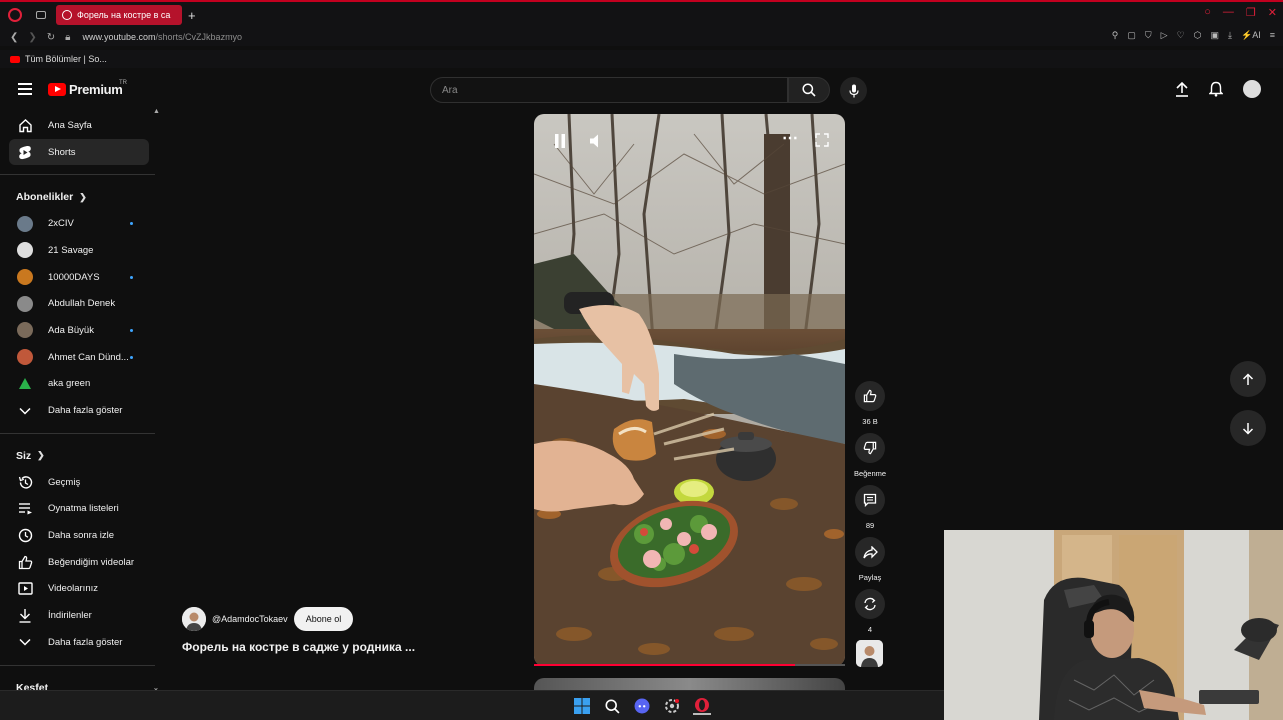  What do you see at coordinates (119, 15) in the screenshot?
I see `browser-tab-active: Форель на костре в са` at bounding box center [119, 15].